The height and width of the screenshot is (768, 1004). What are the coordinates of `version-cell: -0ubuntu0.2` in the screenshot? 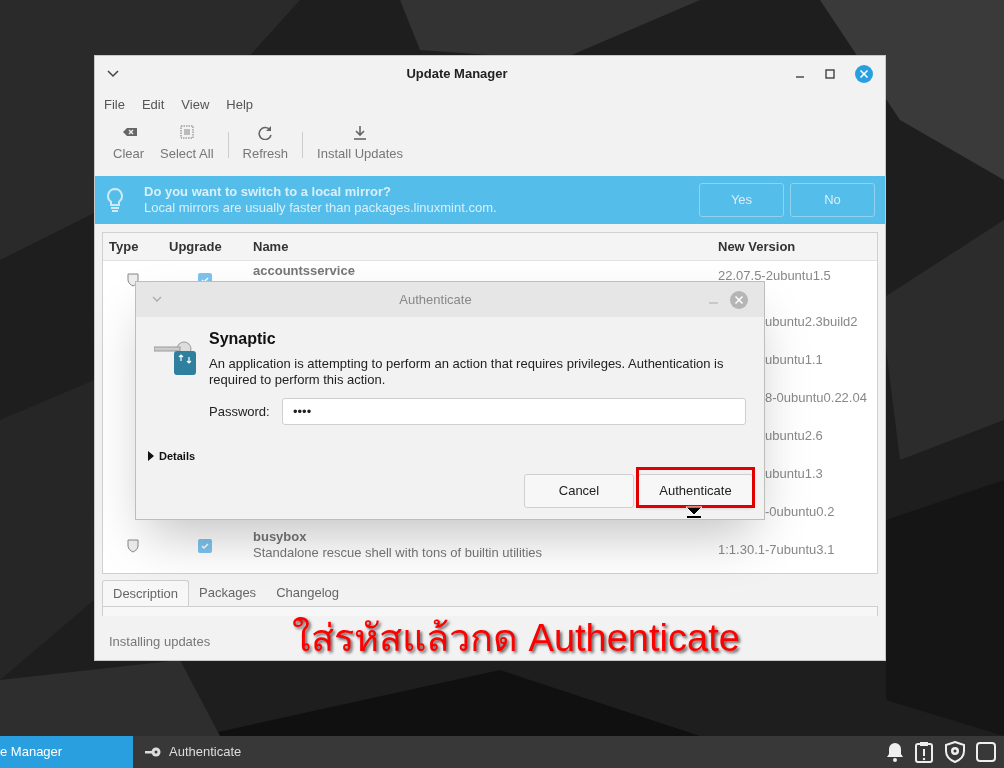 It's located at (800, 511).